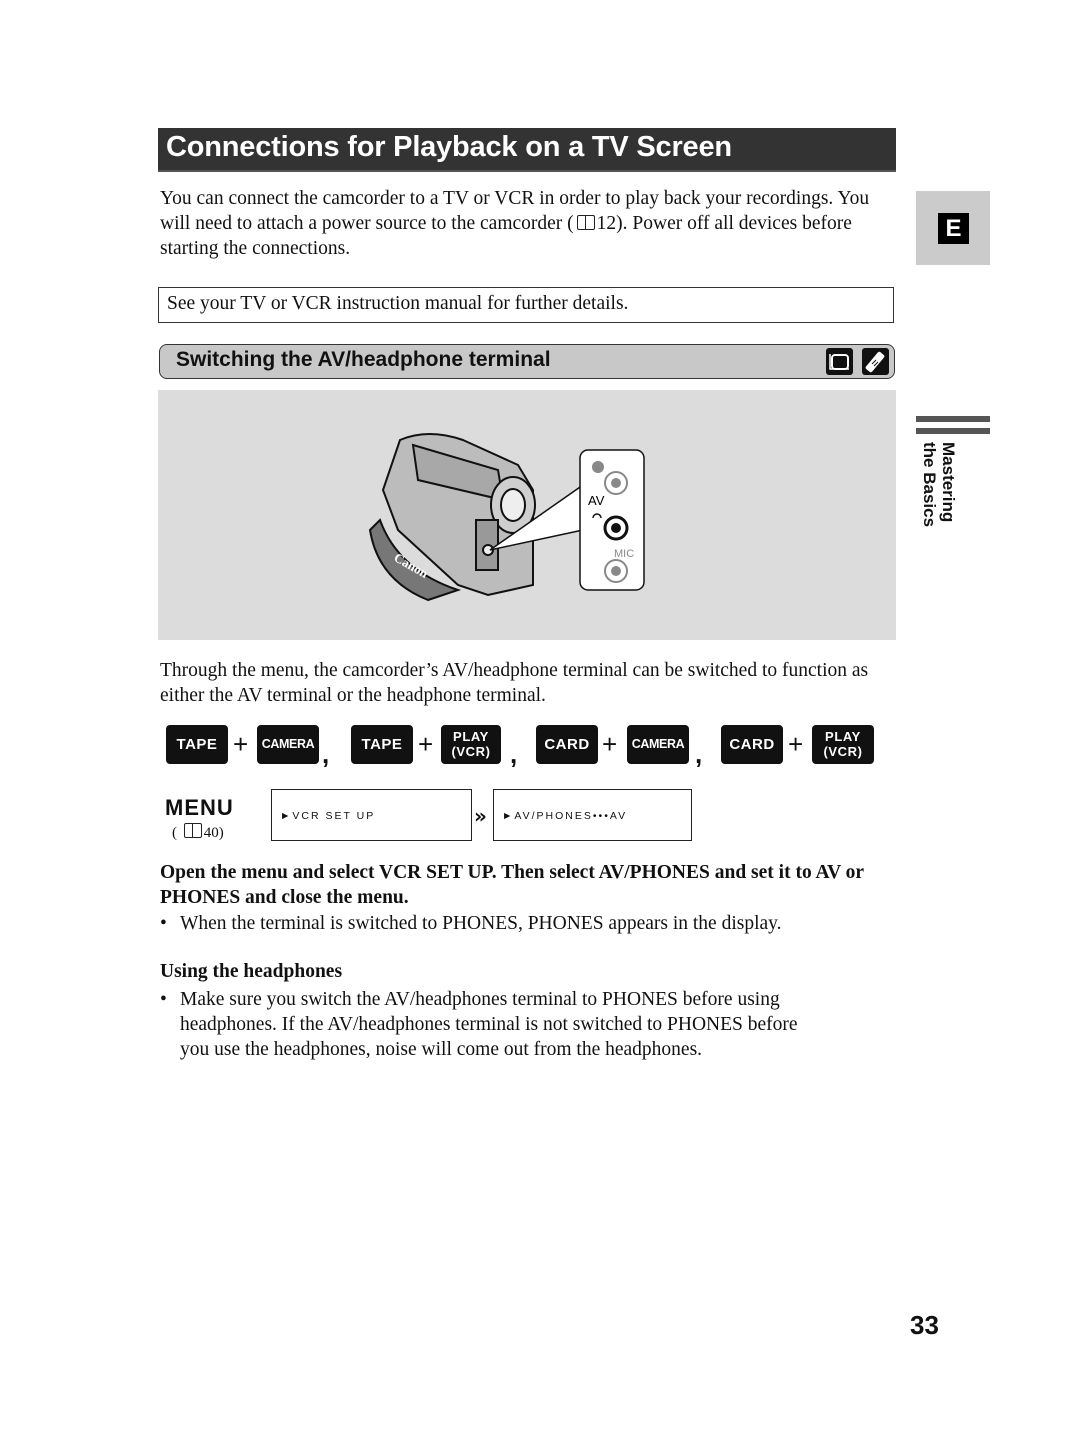  What do you see at coordinates (953, 228) in the screenshot?
I see `language-tab: E` at bounding box center [953, 228].